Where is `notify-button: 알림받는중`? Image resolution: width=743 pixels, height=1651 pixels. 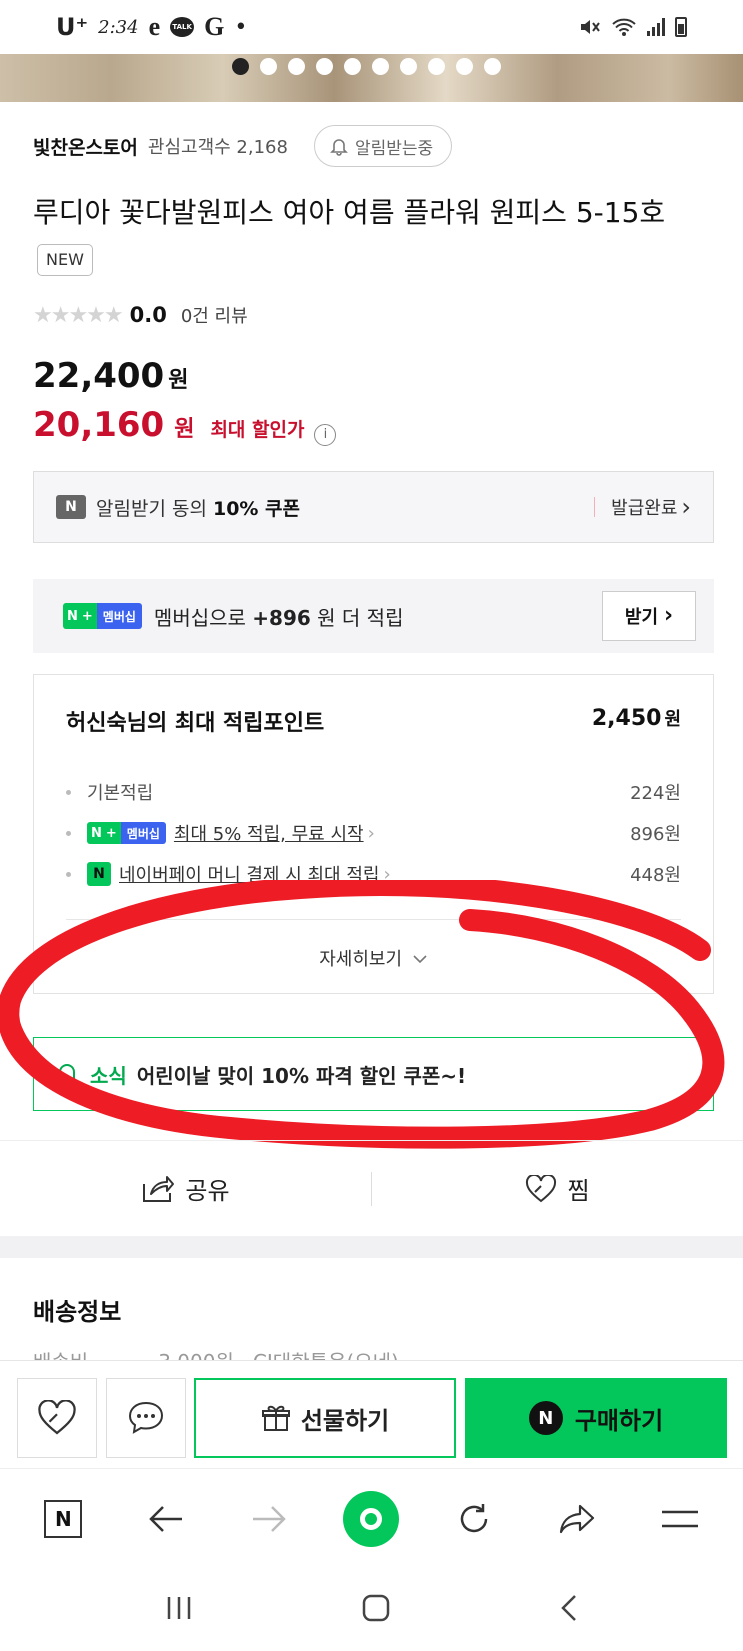 notify-button: 알림받는중 is located at coordinates (383, 146).